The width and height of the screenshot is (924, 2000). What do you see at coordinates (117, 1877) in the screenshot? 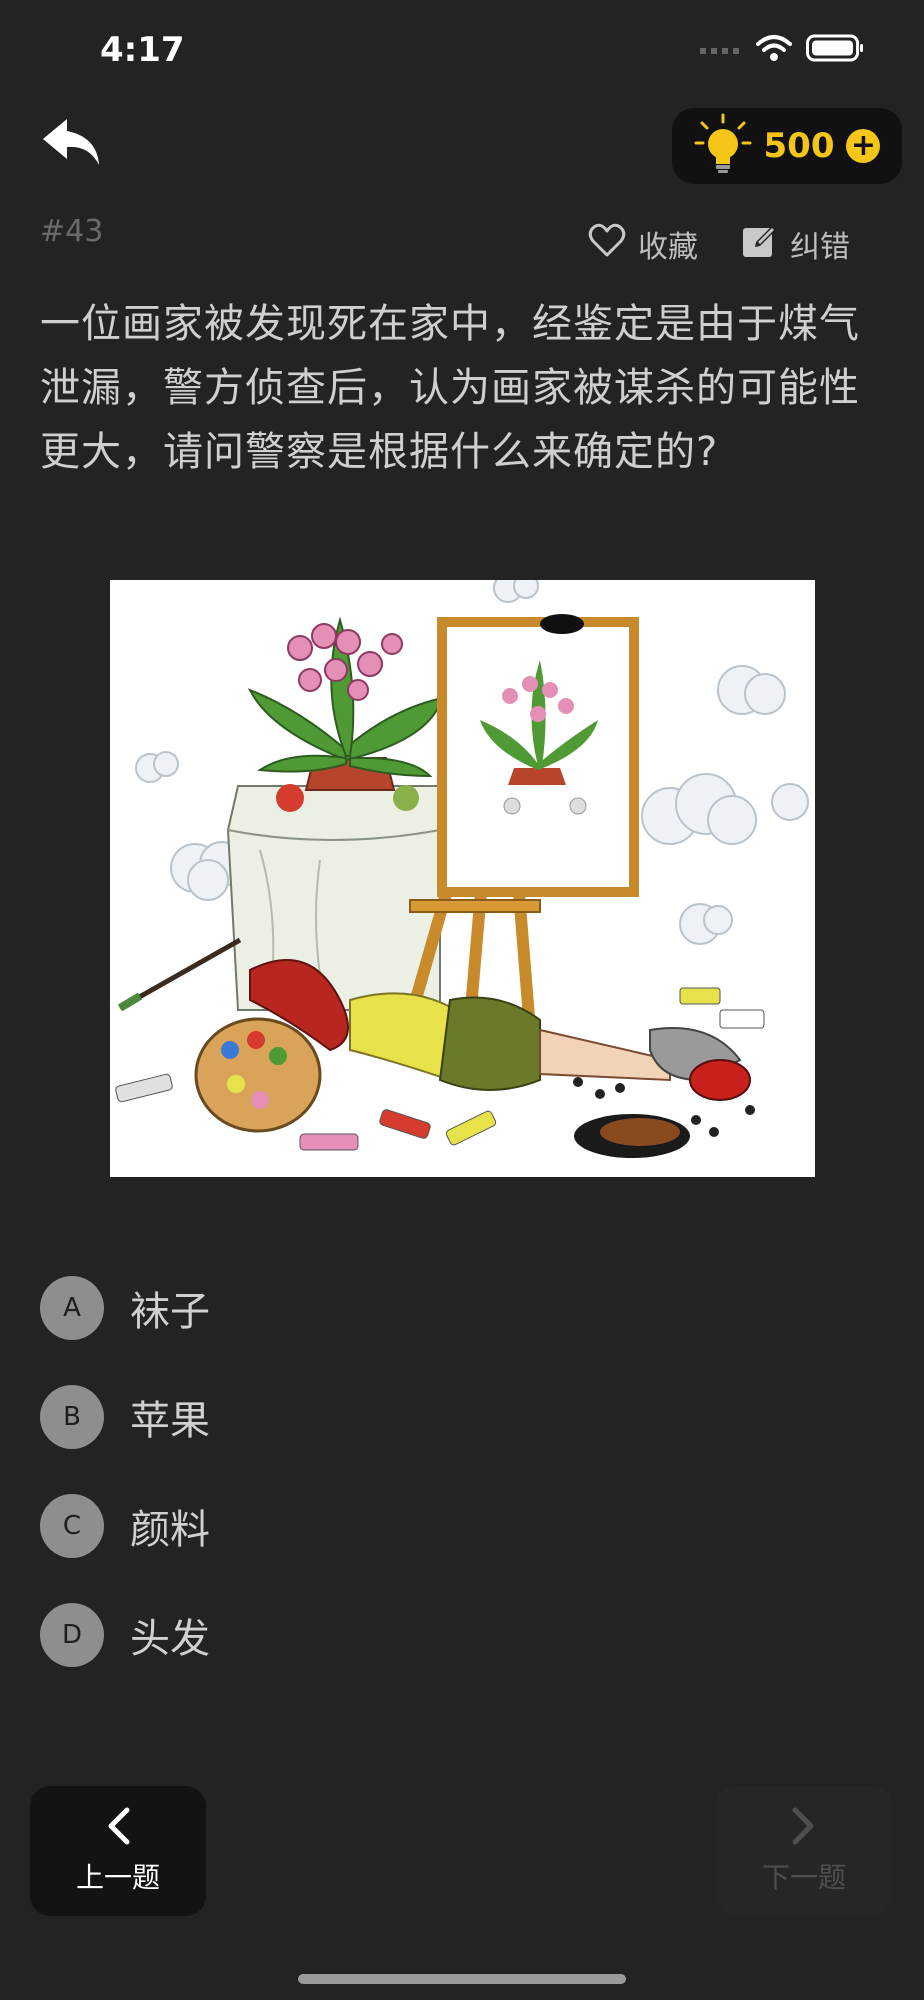
I see `previous-question-label: 上一题` at bounding box center [117, 1877].